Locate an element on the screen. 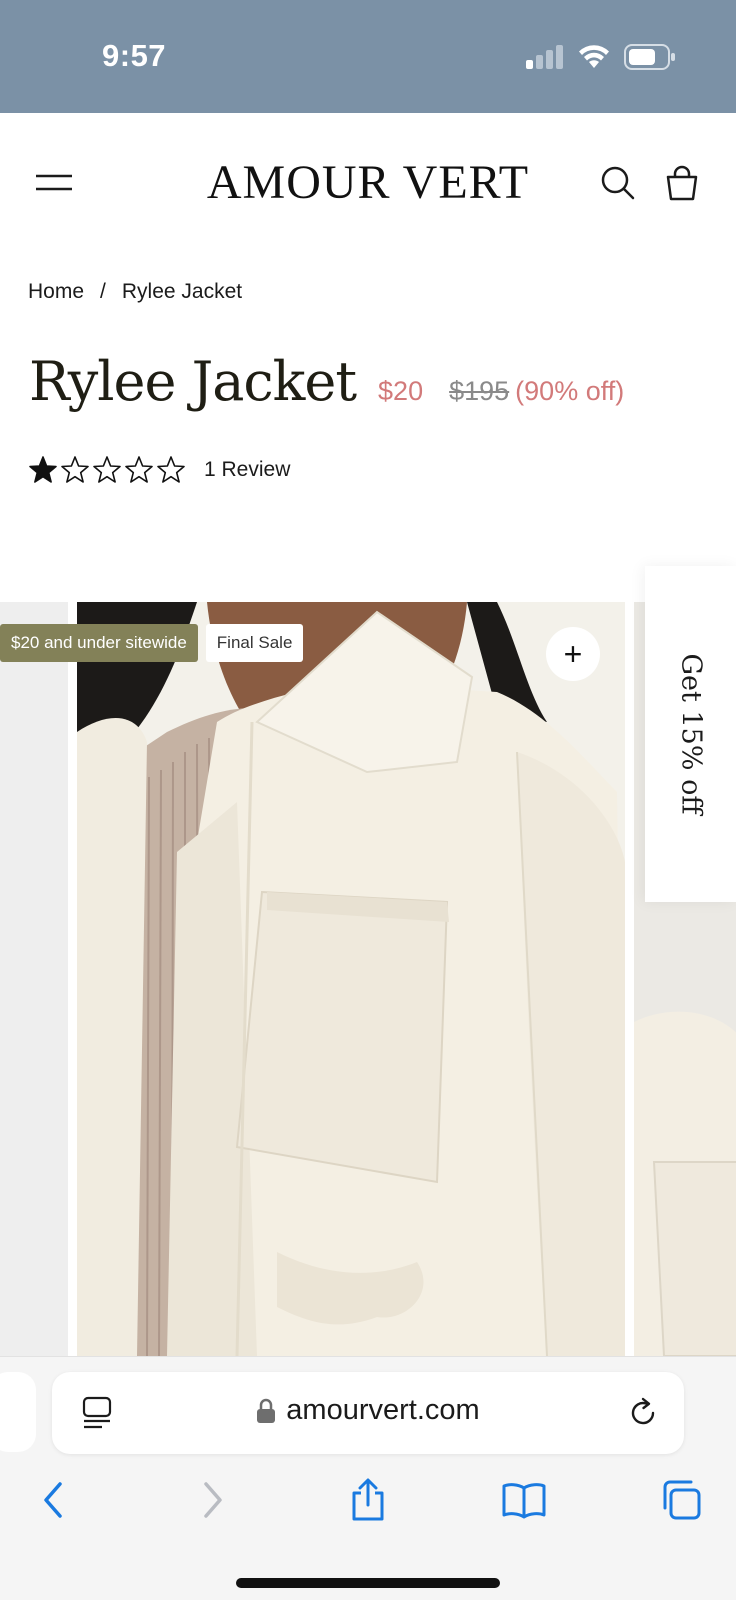 The height and width of the screenshot is (1600, 736). cart-button is located at coordinates (682, 183).